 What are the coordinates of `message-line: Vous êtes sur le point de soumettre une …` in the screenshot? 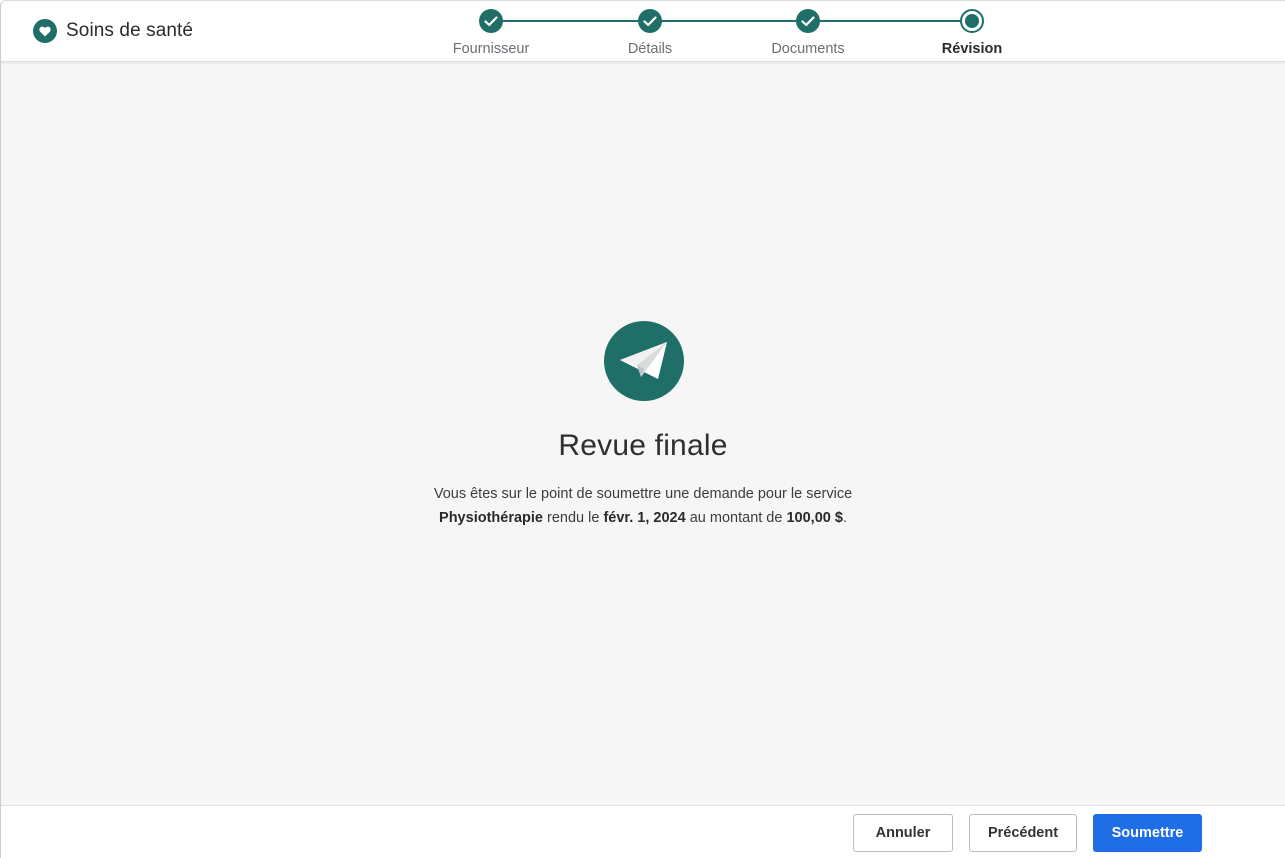 It's located at (643, 494).